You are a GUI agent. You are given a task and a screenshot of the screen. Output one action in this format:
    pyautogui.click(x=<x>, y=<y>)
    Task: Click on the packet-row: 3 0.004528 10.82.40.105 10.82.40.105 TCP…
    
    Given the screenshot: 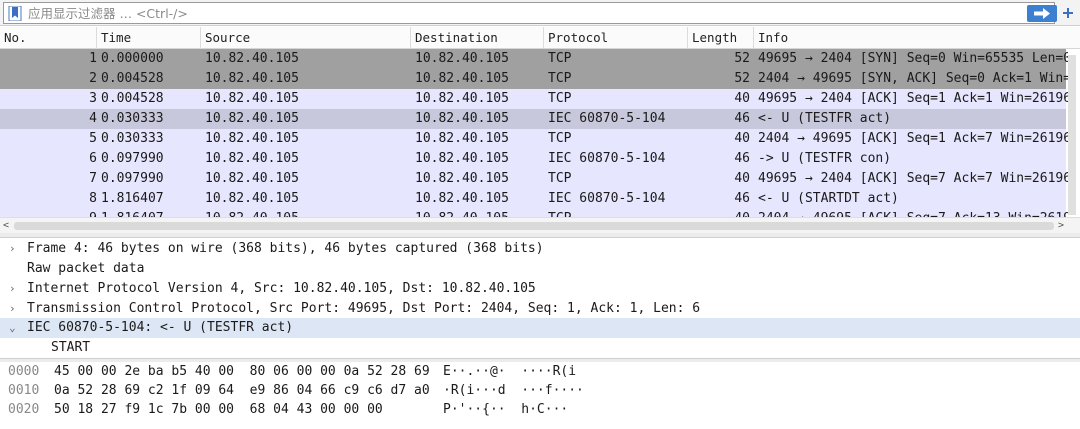 What is the action you would take?
    pyautogui.click(x=534, y=99)
    